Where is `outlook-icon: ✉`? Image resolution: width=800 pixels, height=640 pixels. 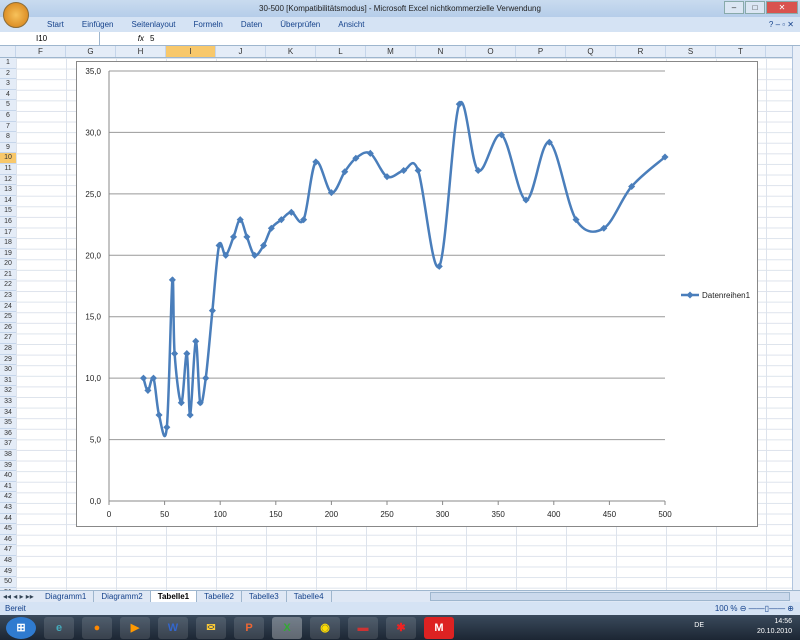 outlook-icon: ✉ is located at coordinates (211, 627).